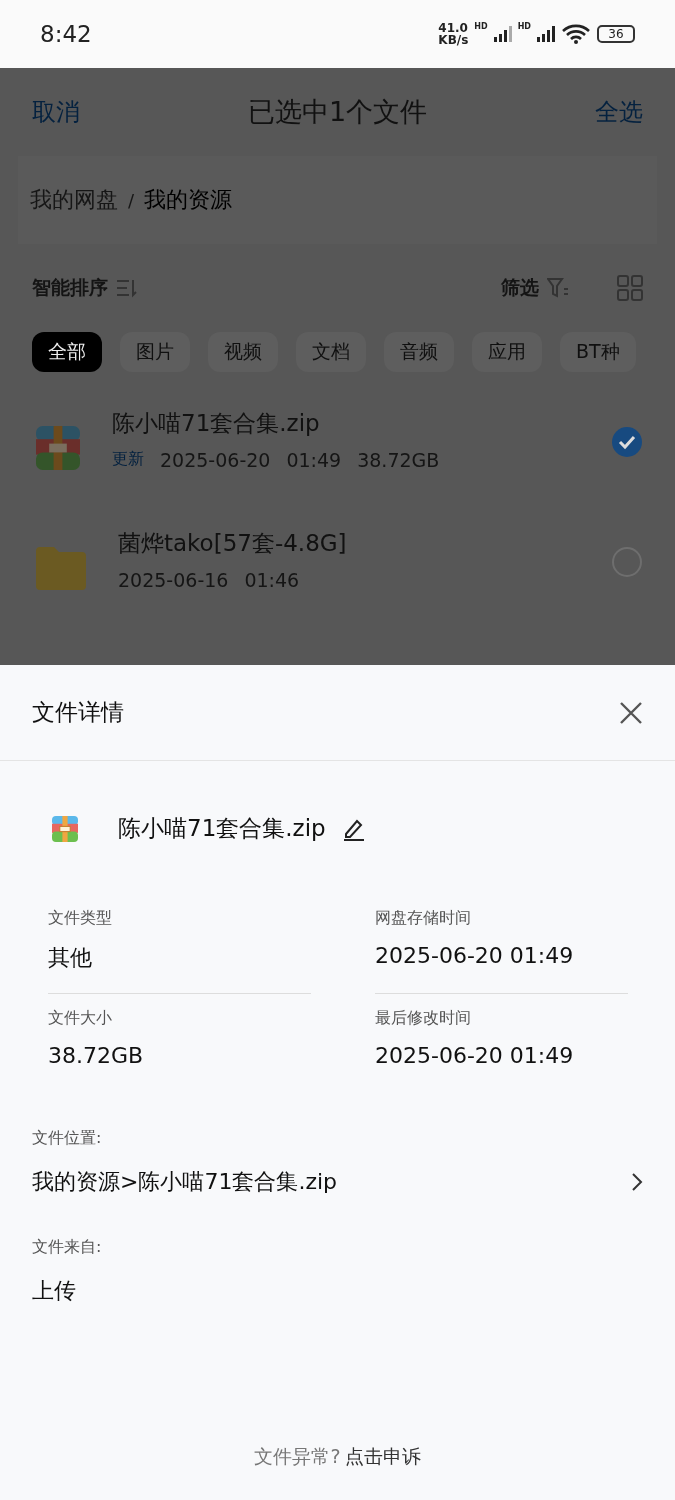 Image resolution: width=675 pixels, height=1500 pixels. Describe the element at coordinates (337, 112) in the screenshot. I see `header-title: 已选中1个文件` at that location.